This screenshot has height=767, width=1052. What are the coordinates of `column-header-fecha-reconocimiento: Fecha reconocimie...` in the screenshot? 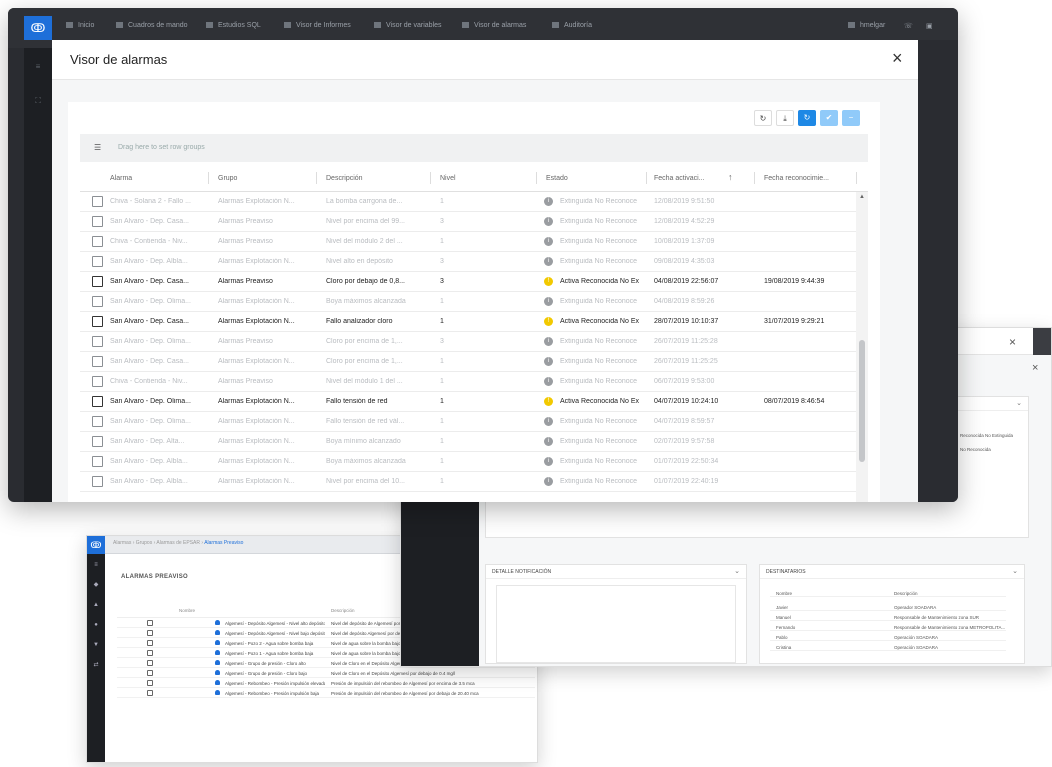 It's located at (796, 178).